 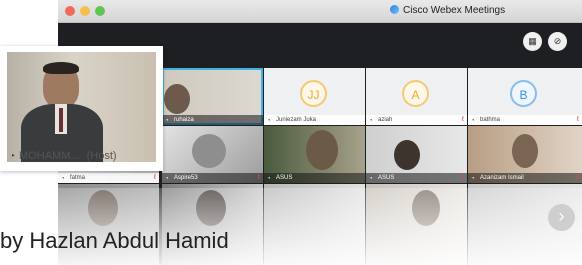 What do you see at coordinates (81, 157) in the screenshot?
I see `host-name-plate: ◔ MOHAMM... (Host)` at bounding box center [81, 157].